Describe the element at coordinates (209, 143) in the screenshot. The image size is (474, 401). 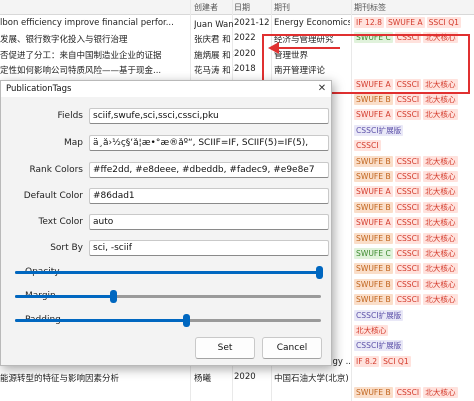
I see `map-input` at that location.